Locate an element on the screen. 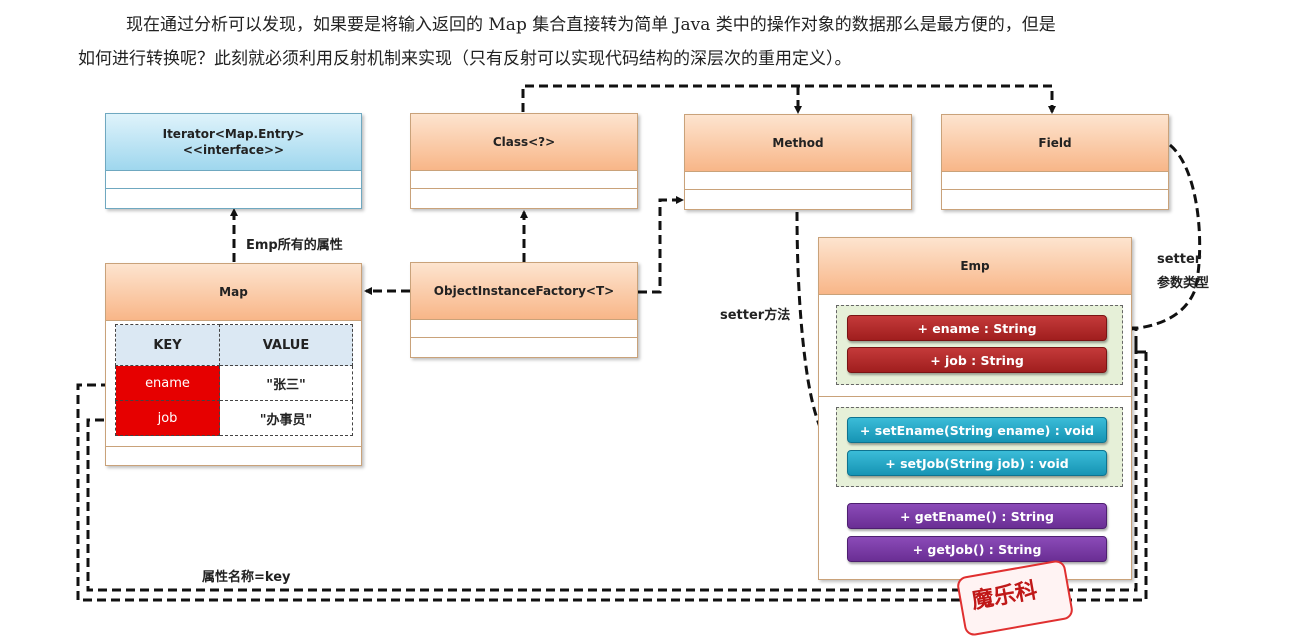  map-key-cell: ename is located at coordinates (167, 383).